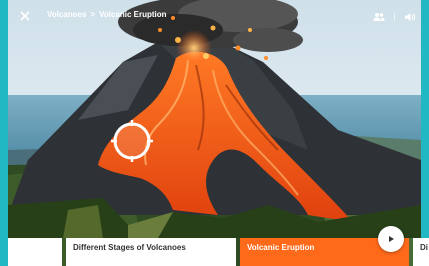 The image size is (429, 266). I want to click on timeline-card-label: Different Stages of Volcanoes, so click(129, 247).